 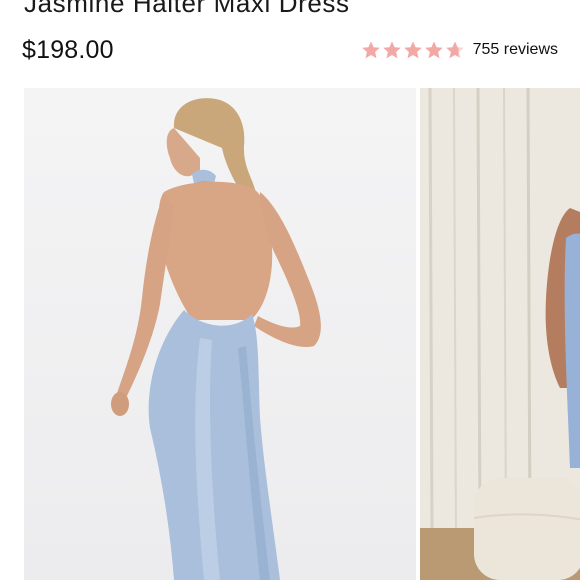 I want to click on reviews-link: 755 reviews, so click(x=515, y=50).